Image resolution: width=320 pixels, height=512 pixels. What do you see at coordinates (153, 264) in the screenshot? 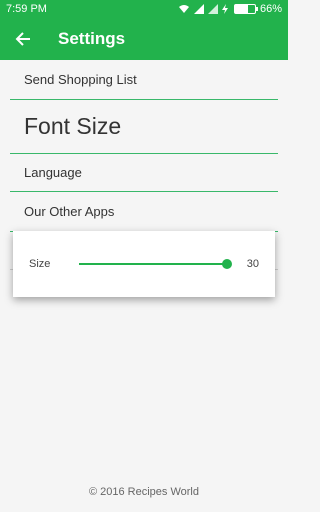
I see `slider-fill` at bounding box center [153, 264].